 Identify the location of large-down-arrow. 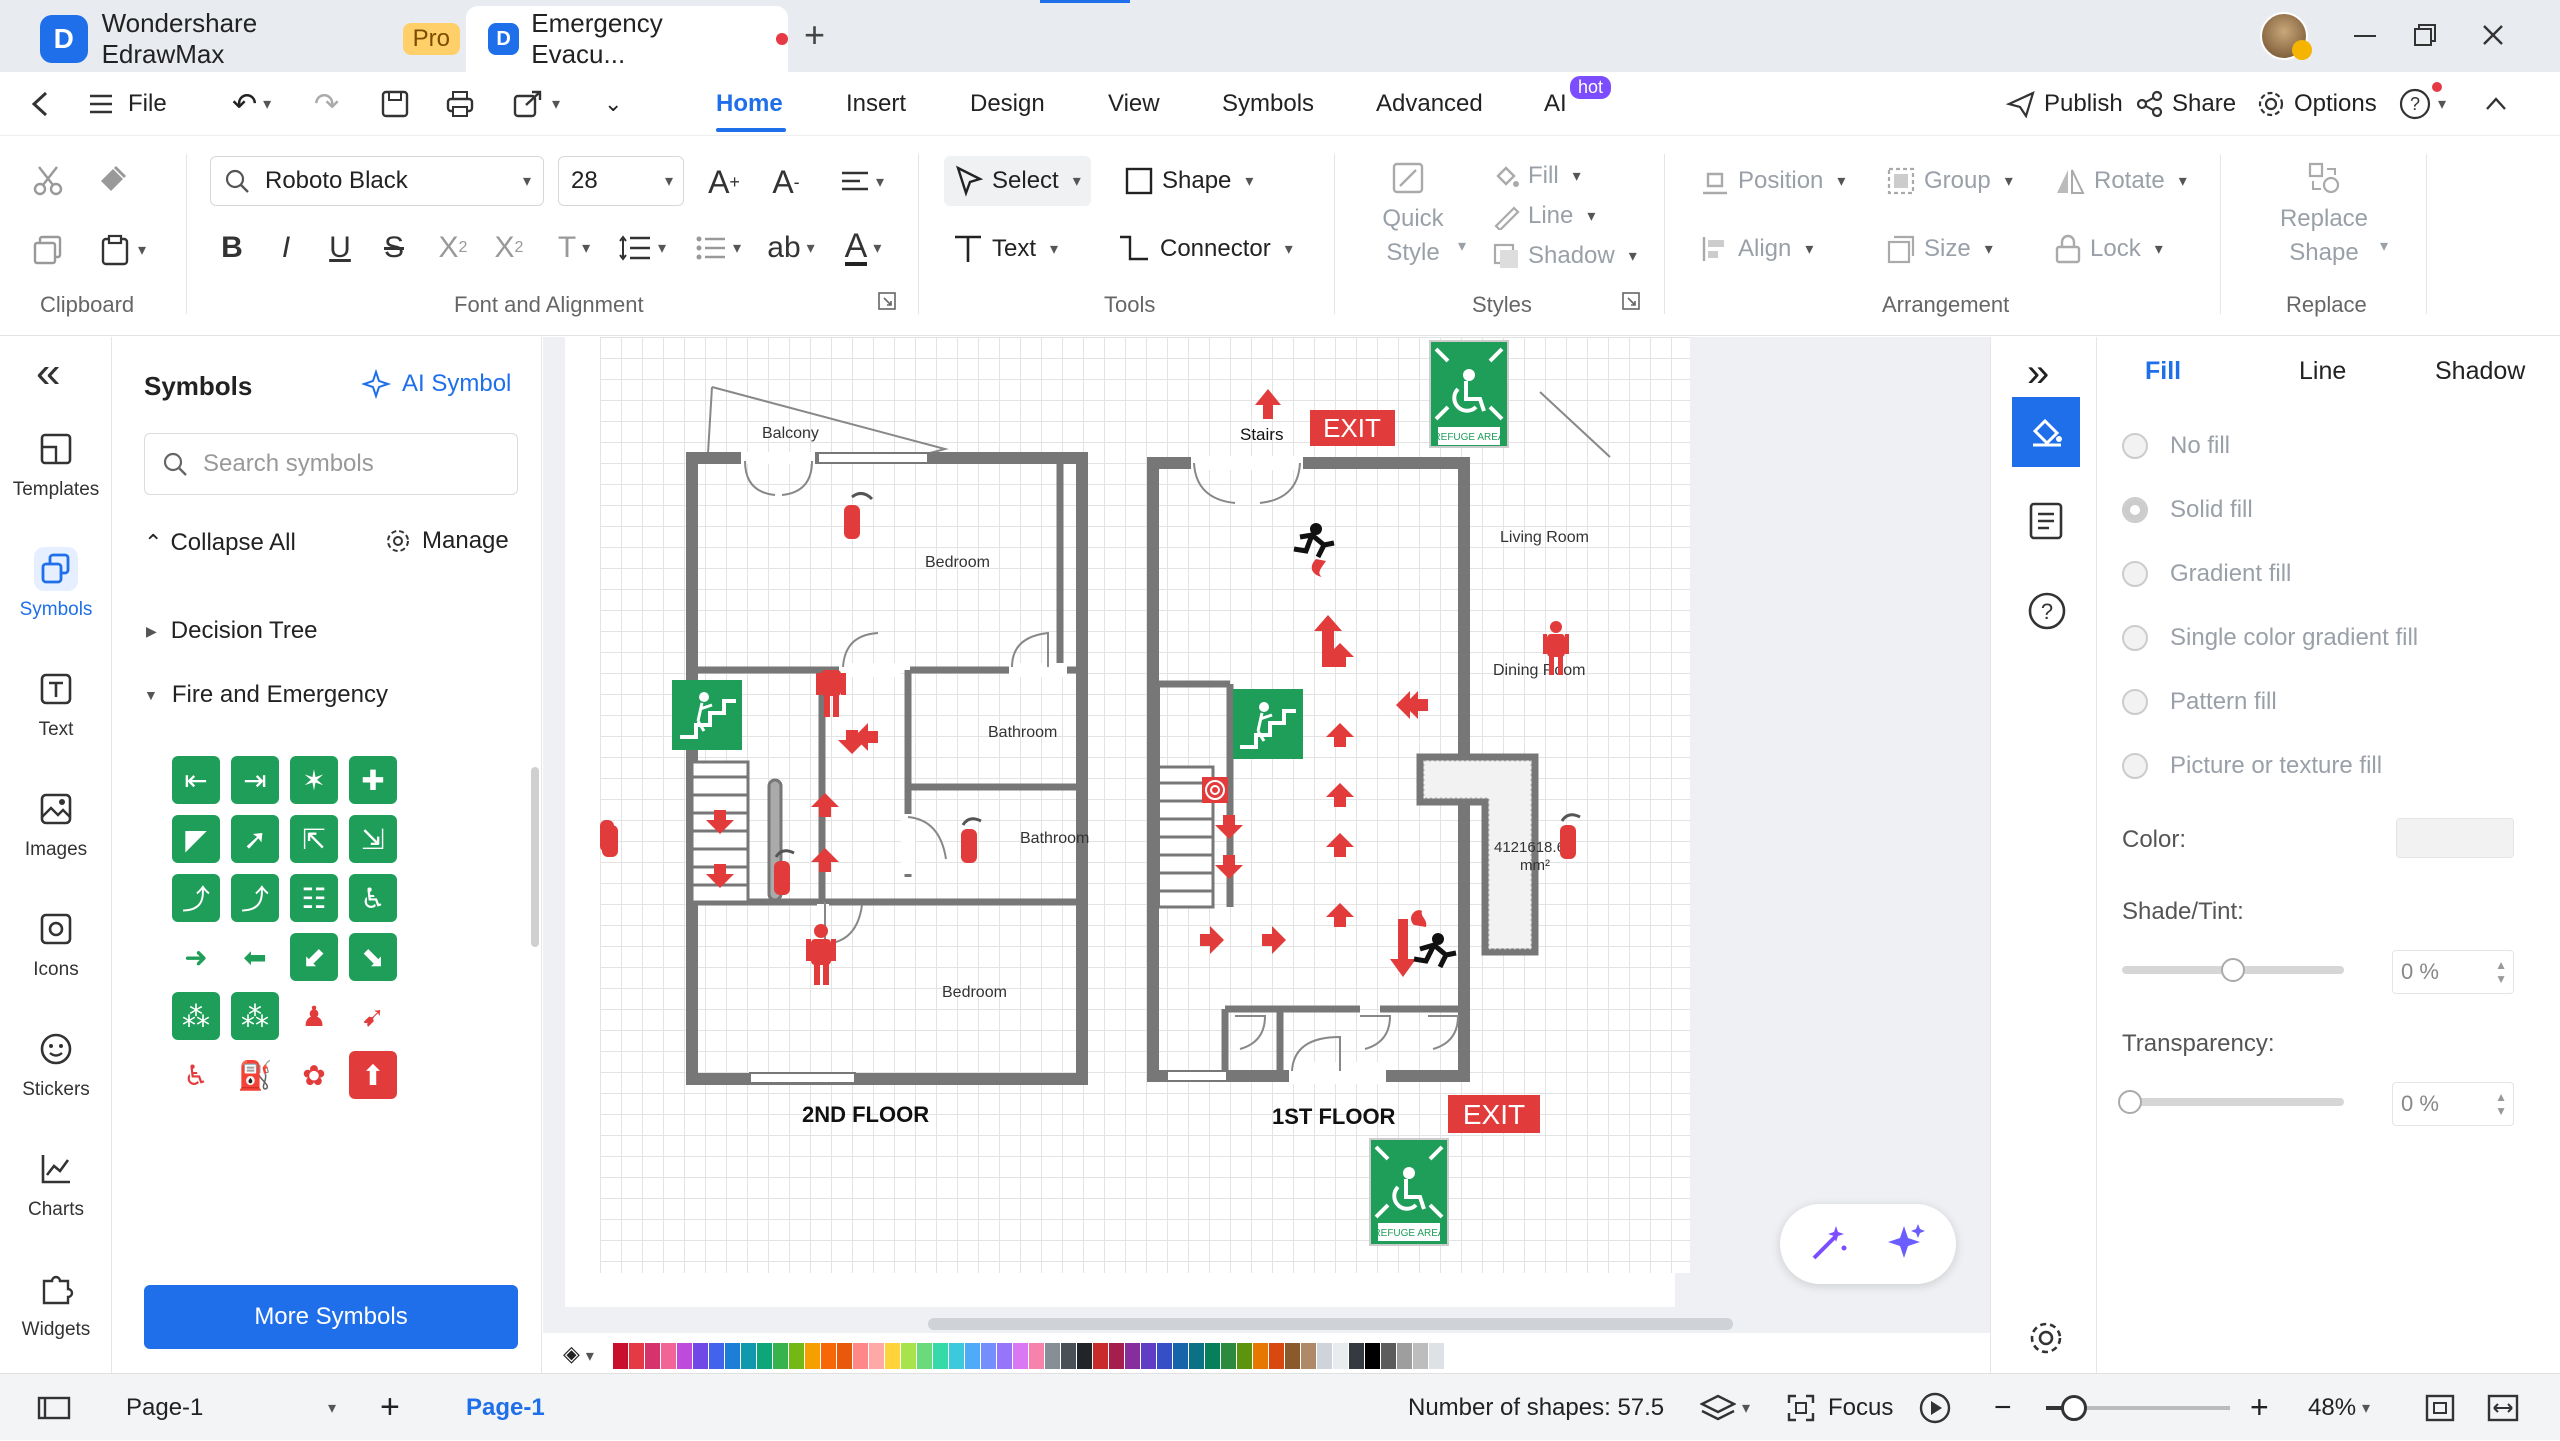
(1403, 948).